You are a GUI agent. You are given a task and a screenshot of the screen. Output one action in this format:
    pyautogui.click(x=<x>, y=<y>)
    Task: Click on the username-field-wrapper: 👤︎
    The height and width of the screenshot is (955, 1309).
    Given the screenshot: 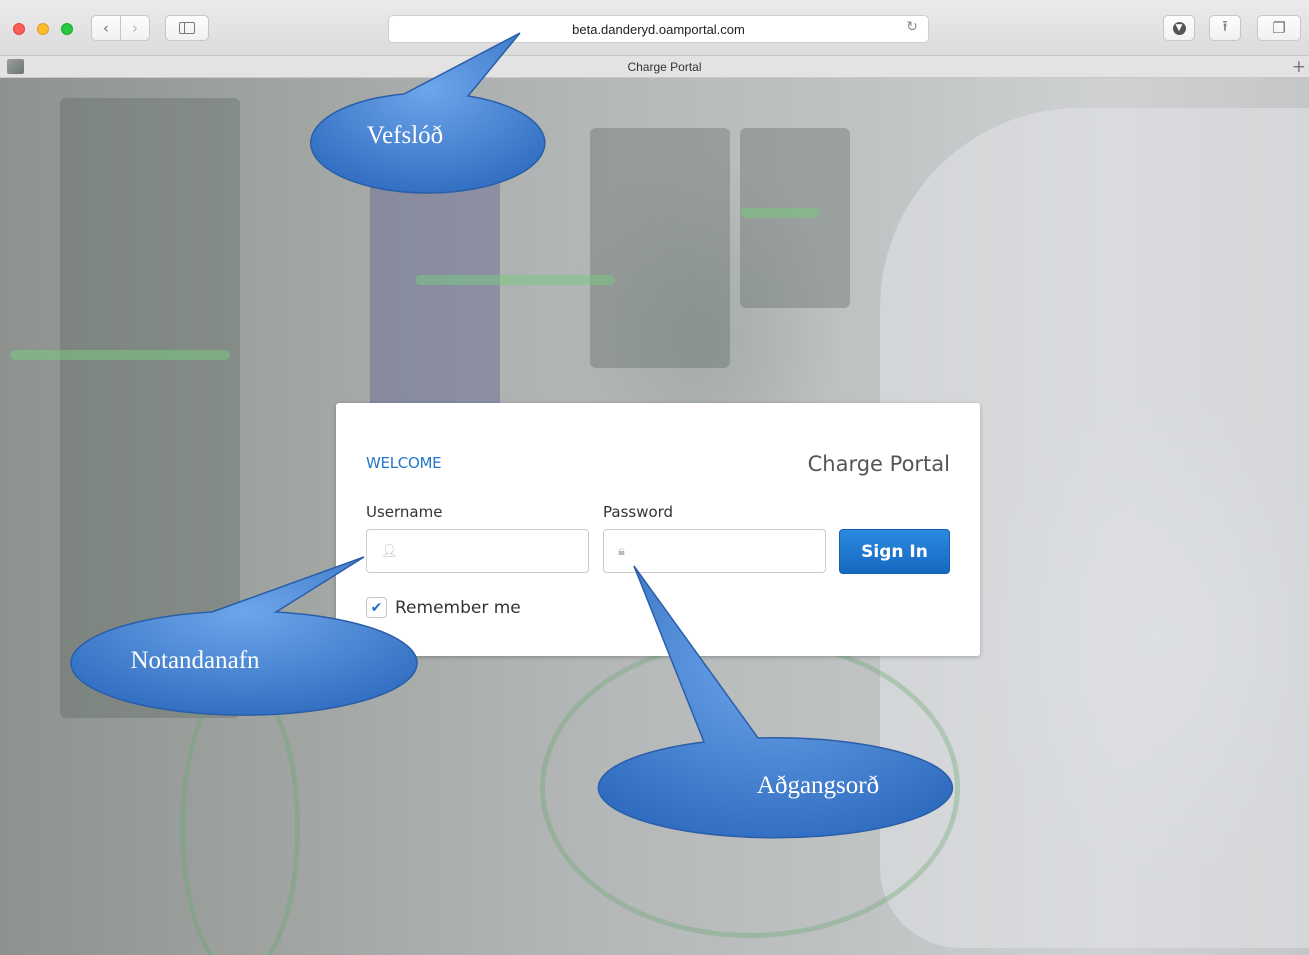 What is the action you would take?
    pyautogui.click(x=477, y=551)
    